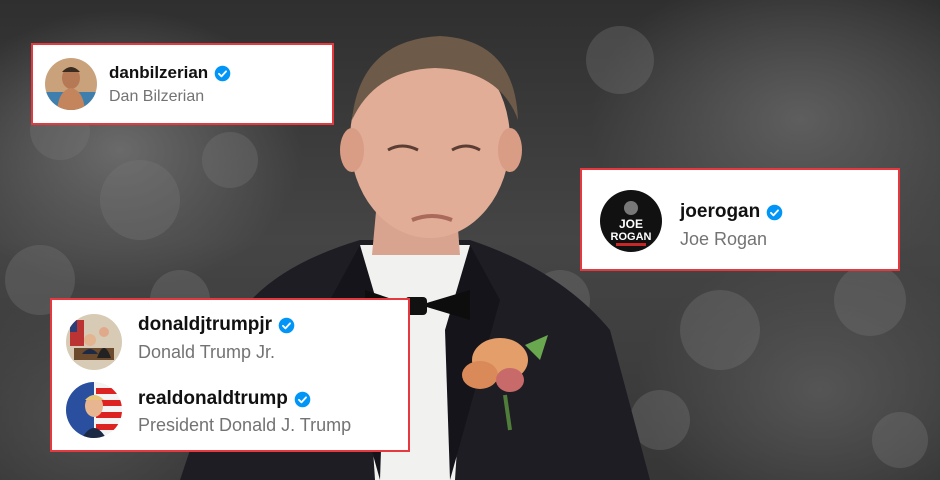 This screenshot has height=480, width=940. Describe the element at coordinates (724, 239) in the screenshot. I see `display-name: Joe Rogan` at that location.